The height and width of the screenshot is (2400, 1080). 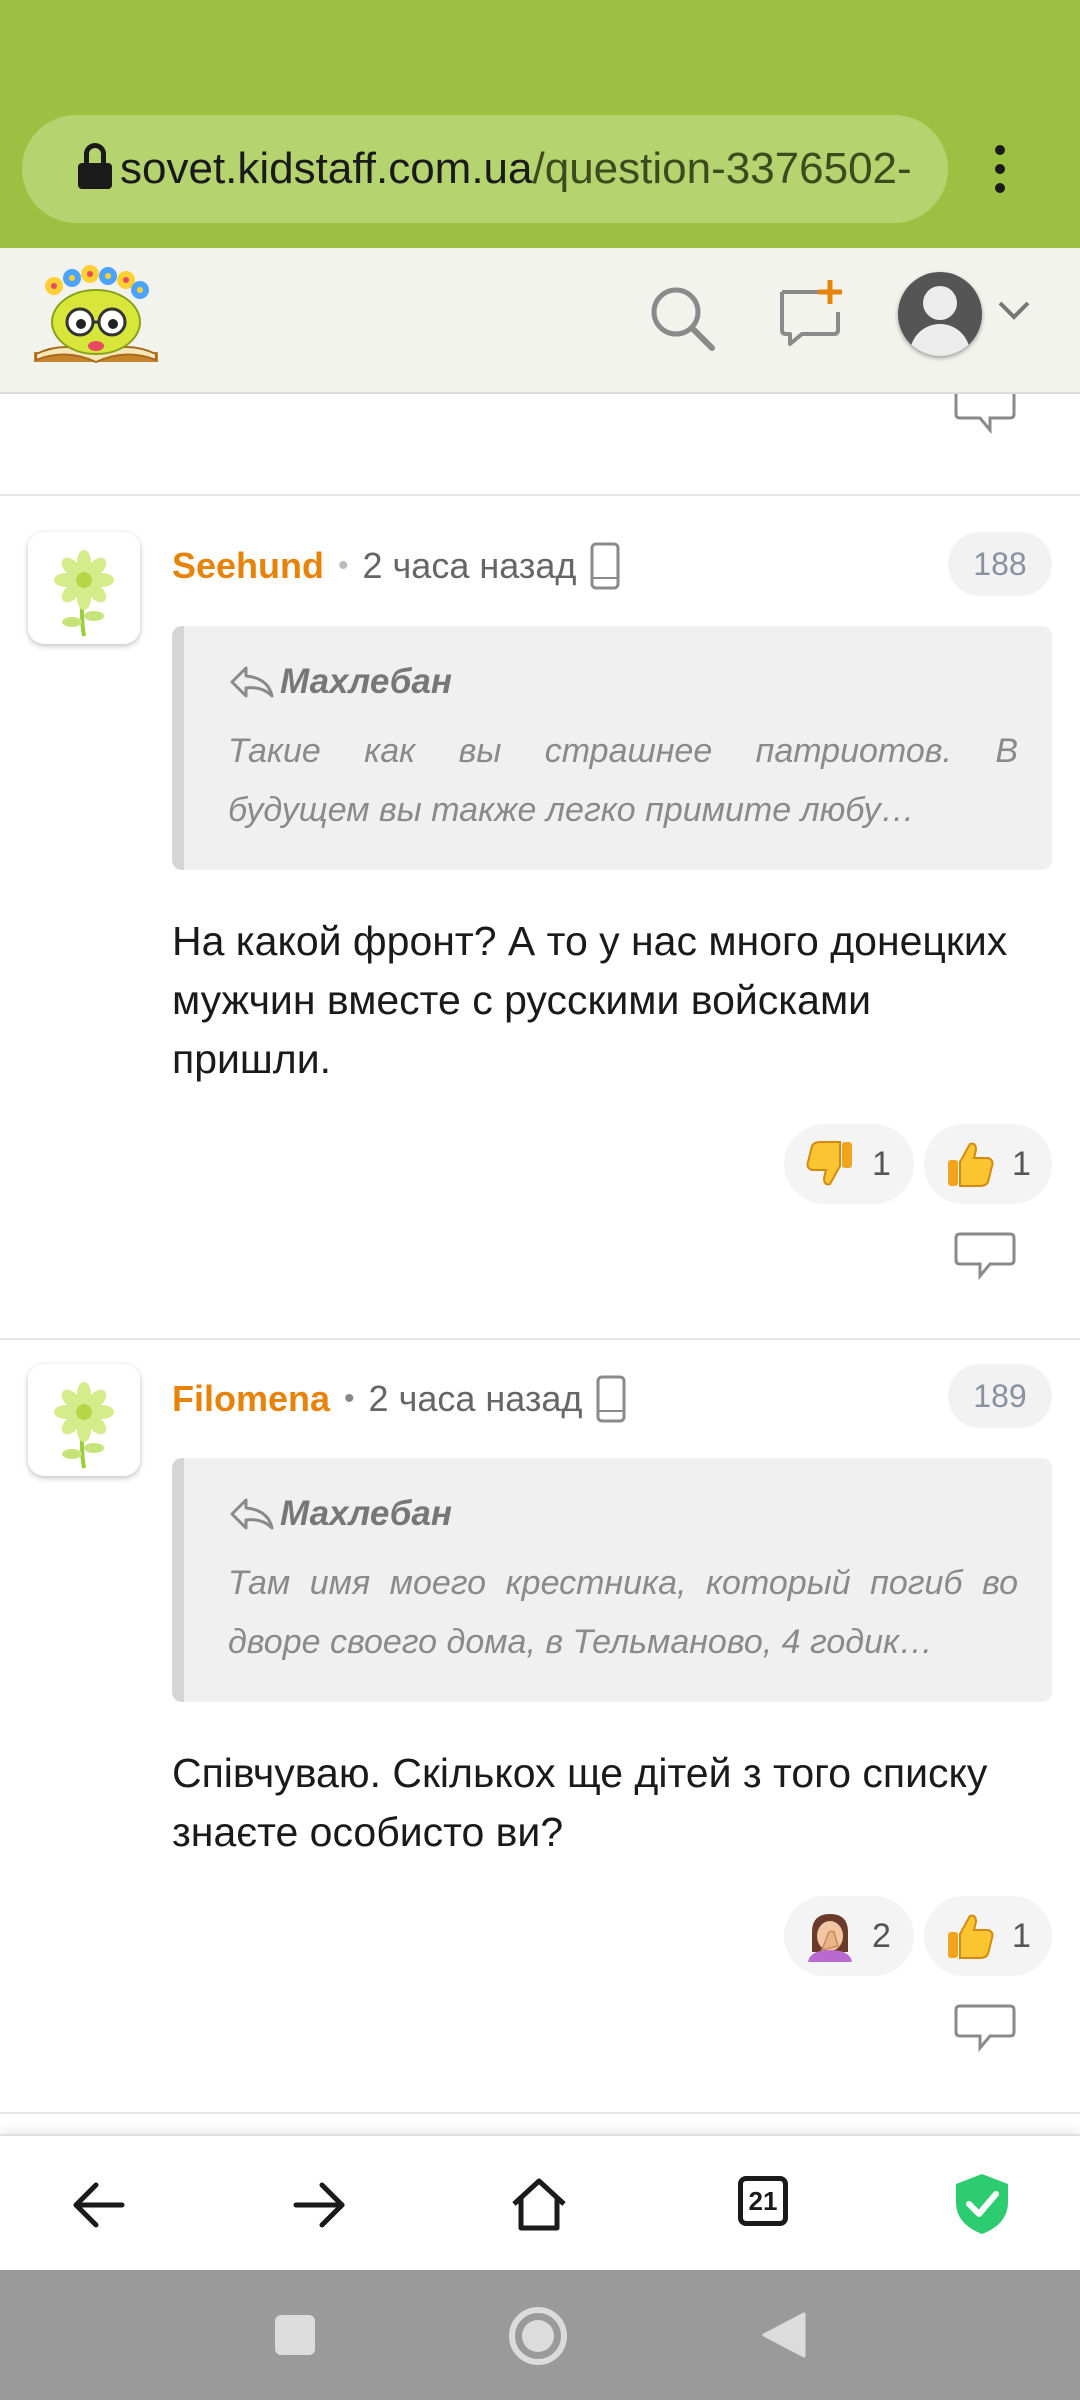 I want to click on search-icon, so click(x=682, y=318).